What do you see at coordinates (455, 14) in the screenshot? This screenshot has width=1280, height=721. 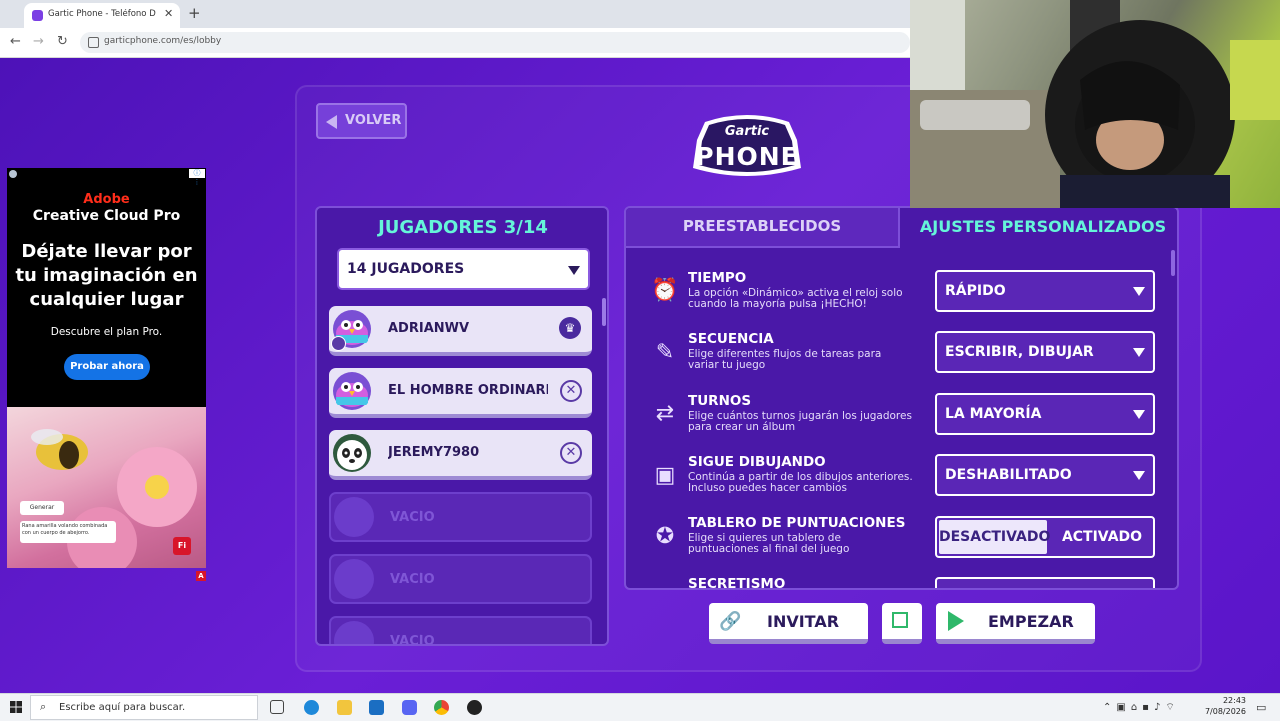 I see `browser-tab-bar: Gartic Phone - Teléfono Descon ✕ +` at bounding box center [455, 14].